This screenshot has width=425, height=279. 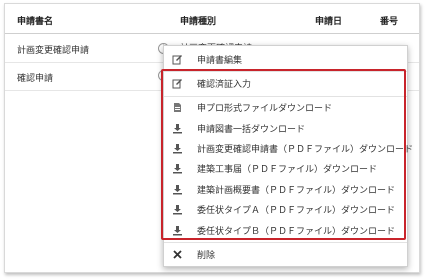 What do you see at coordinates (198, 20) in the screenshot?
I see `column-header-application-type: 申請種別` at bounding box center [198, 20].